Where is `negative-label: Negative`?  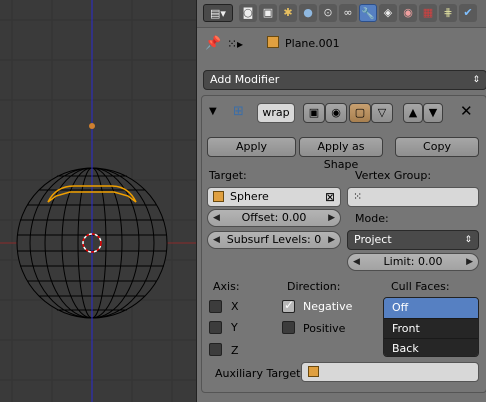
negative-label: Negative is located at coordinates (328, 306).